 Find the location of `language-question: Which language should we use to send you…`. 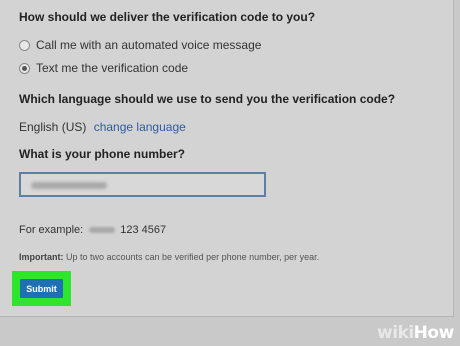

language-question: Which language should we use to send you… is located at coordinates (207, 99).